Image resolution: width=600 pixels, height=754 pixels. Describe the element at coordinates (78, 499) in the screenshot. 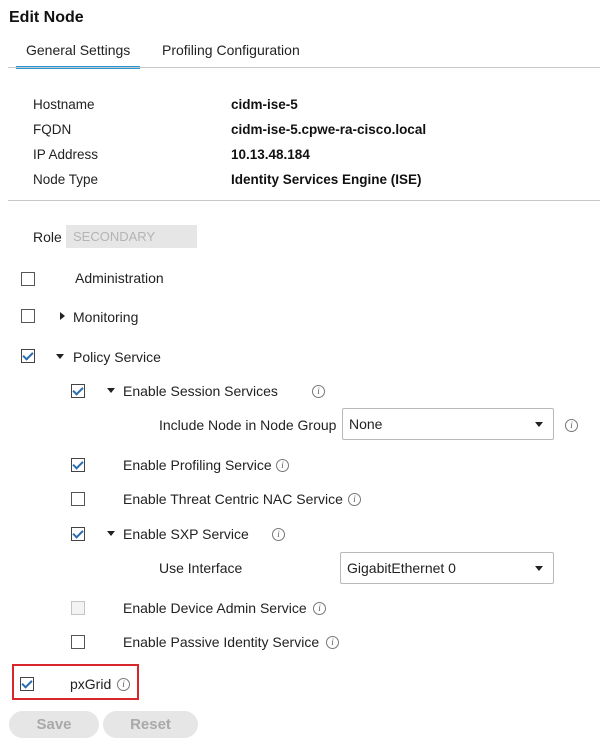

I see `threat-centric-nac-checkbox` at that location.